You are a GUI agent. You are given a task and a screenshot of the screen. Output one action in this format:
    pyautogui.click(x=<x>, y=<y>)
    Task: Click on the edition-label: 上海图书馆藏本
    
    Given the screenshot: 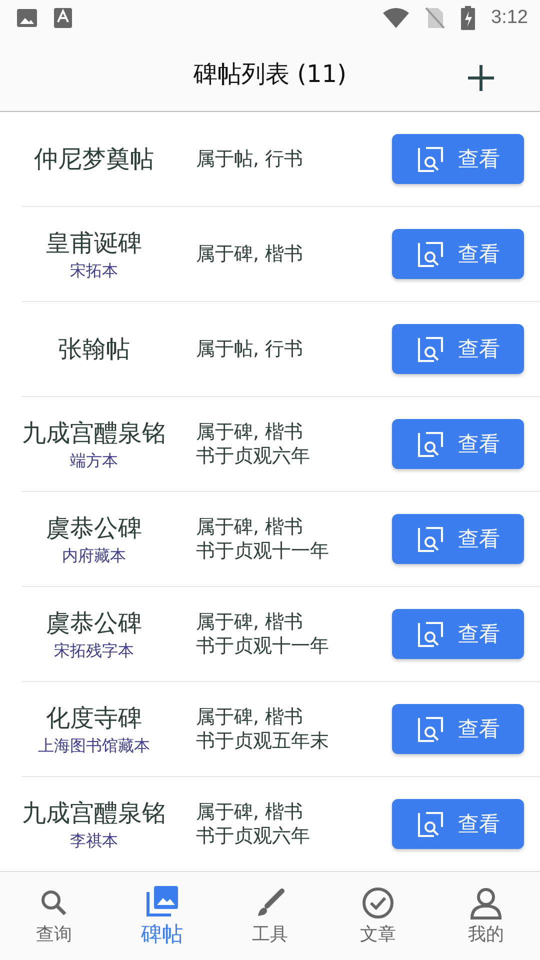 What is the action you would take?
    pyautogui.click(x=94, y=746)
    